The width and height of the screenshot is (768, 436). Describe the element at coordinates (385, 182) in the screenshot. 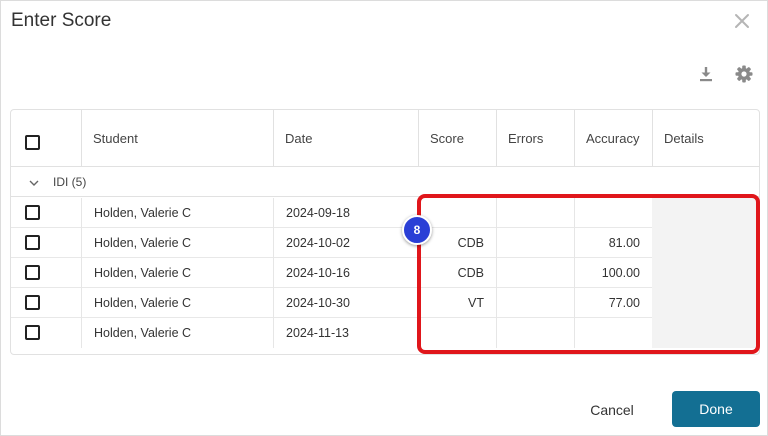

I see `group-row-idi: IDI (5)` at that location.